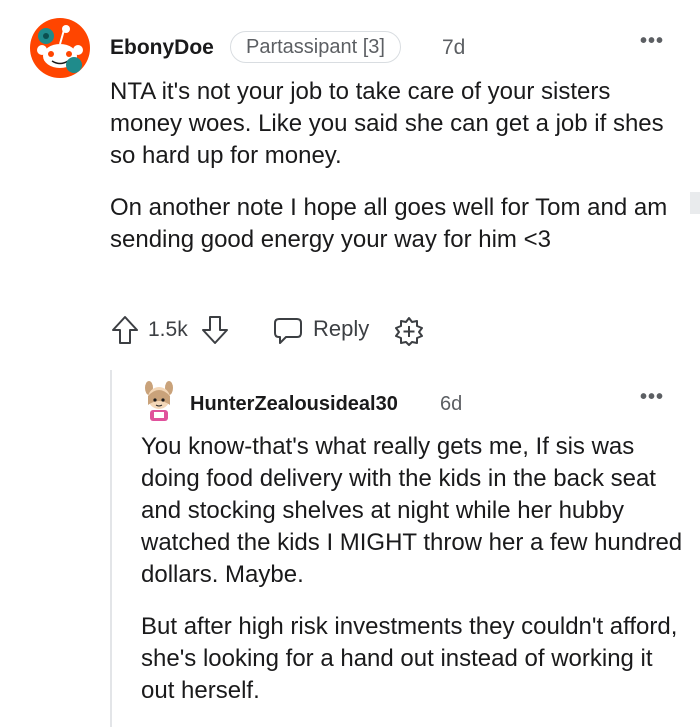 The image size is (700, 727). I want to click on speech-bubble-icon, so click(288, 331).